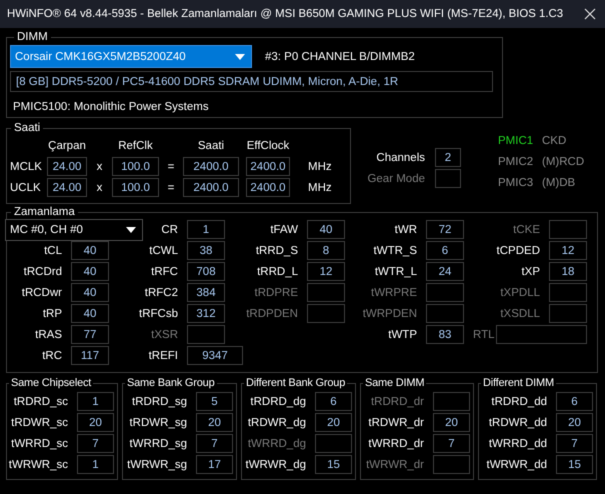 The width and height of the screenshot is (605, 494). Describe the element at coordinates (340, 56) in the screenshot. I see `slot-label: #3: P0 CHANNEL B/DIMMB2` at that location.